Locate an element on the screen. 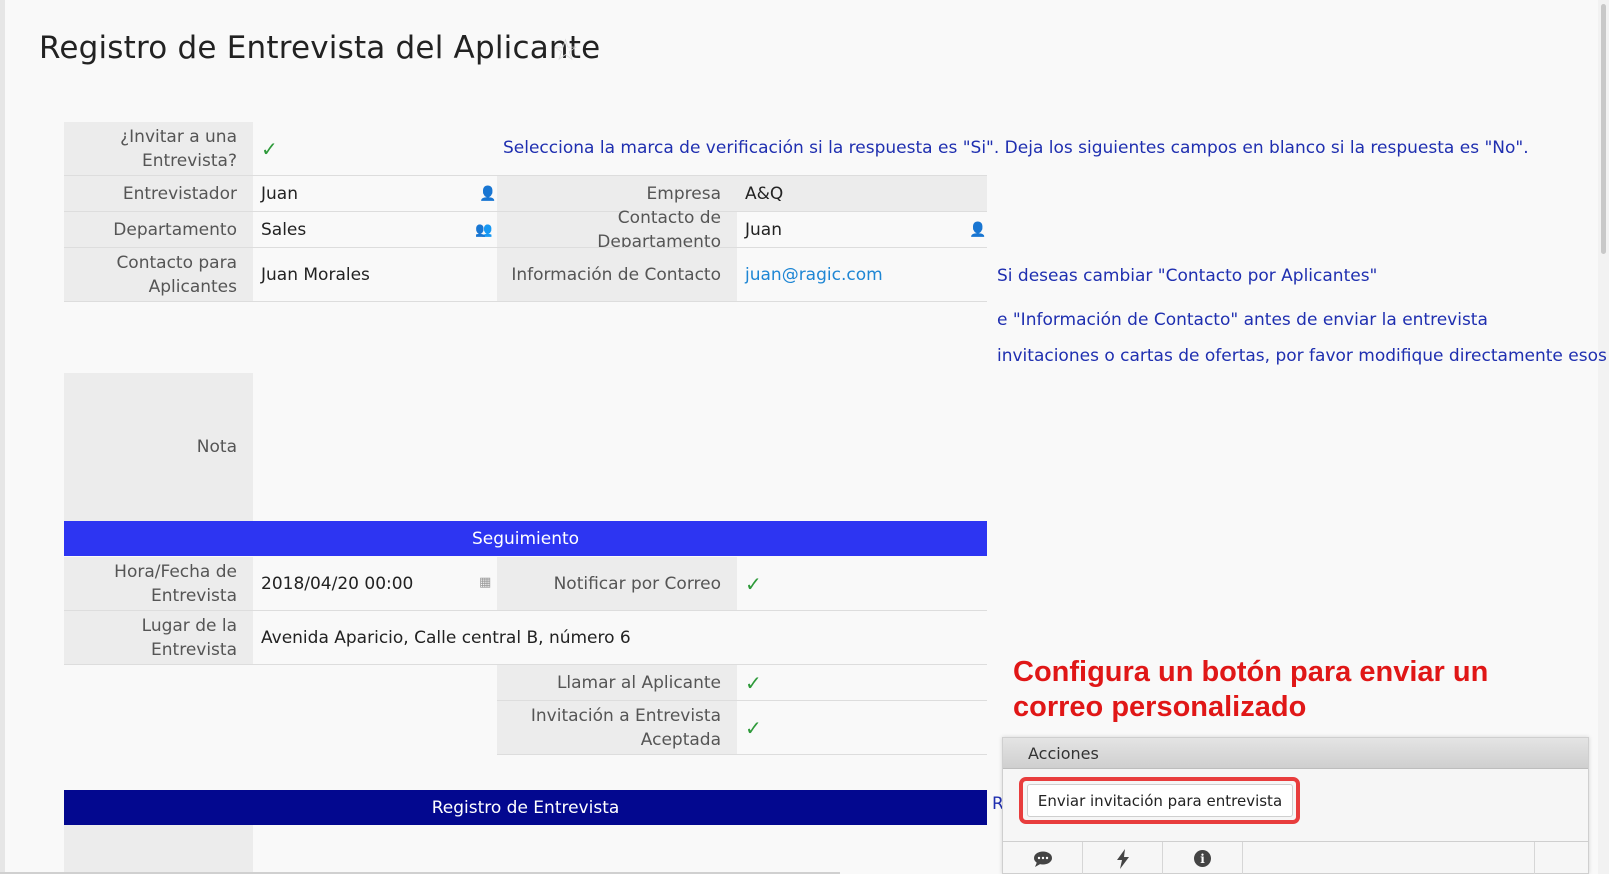 The width and height of the screenshot is (1609, 874). contact-email-link: juan@ragic.com is located at coordinates (814, 275).